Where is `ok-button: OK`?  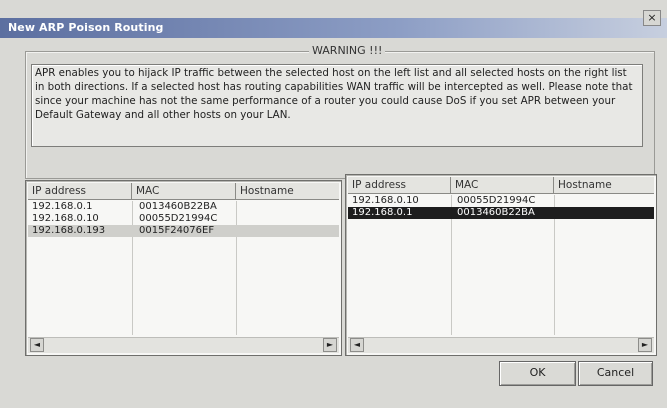 ok-button: OK is located at coordinates (537, 373).